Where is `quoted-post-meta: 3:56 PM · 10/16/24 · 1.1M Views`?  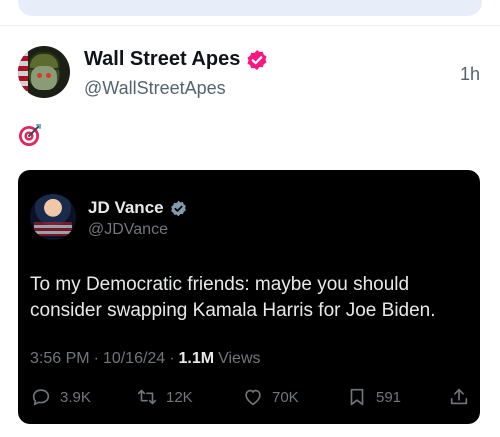 quoted-post-meta: 3:56 PM · 10/16/24 · 1.1M Views is located at coordinates (145, 359).